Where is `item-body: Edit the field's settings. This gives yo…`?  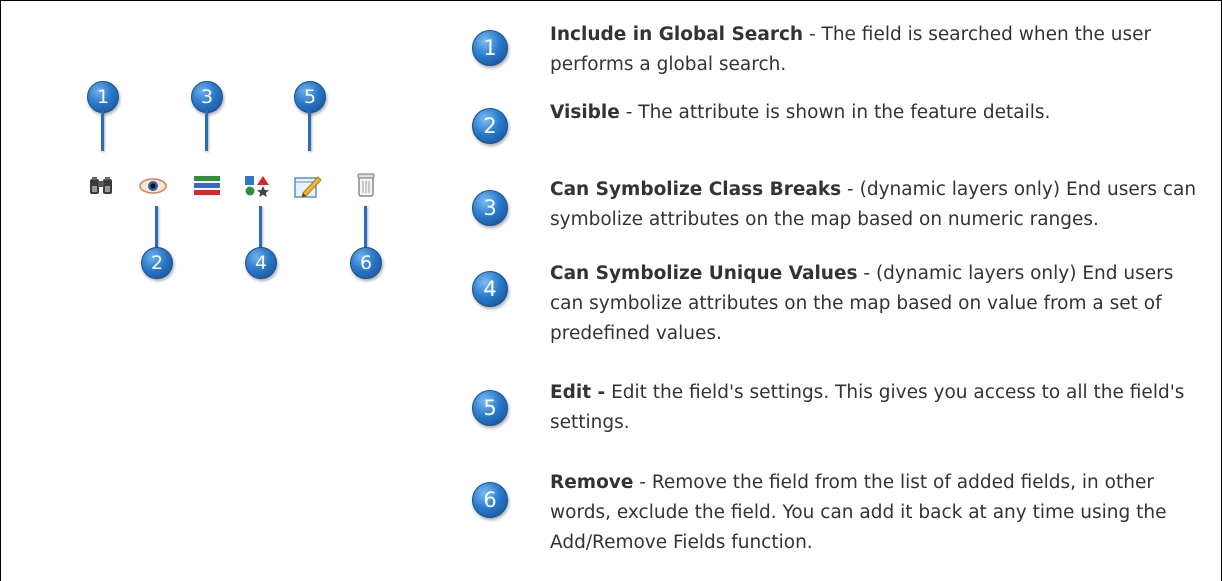 item-body: Edit the field's settings. This gives yo… is located at coordinates (867, 407).